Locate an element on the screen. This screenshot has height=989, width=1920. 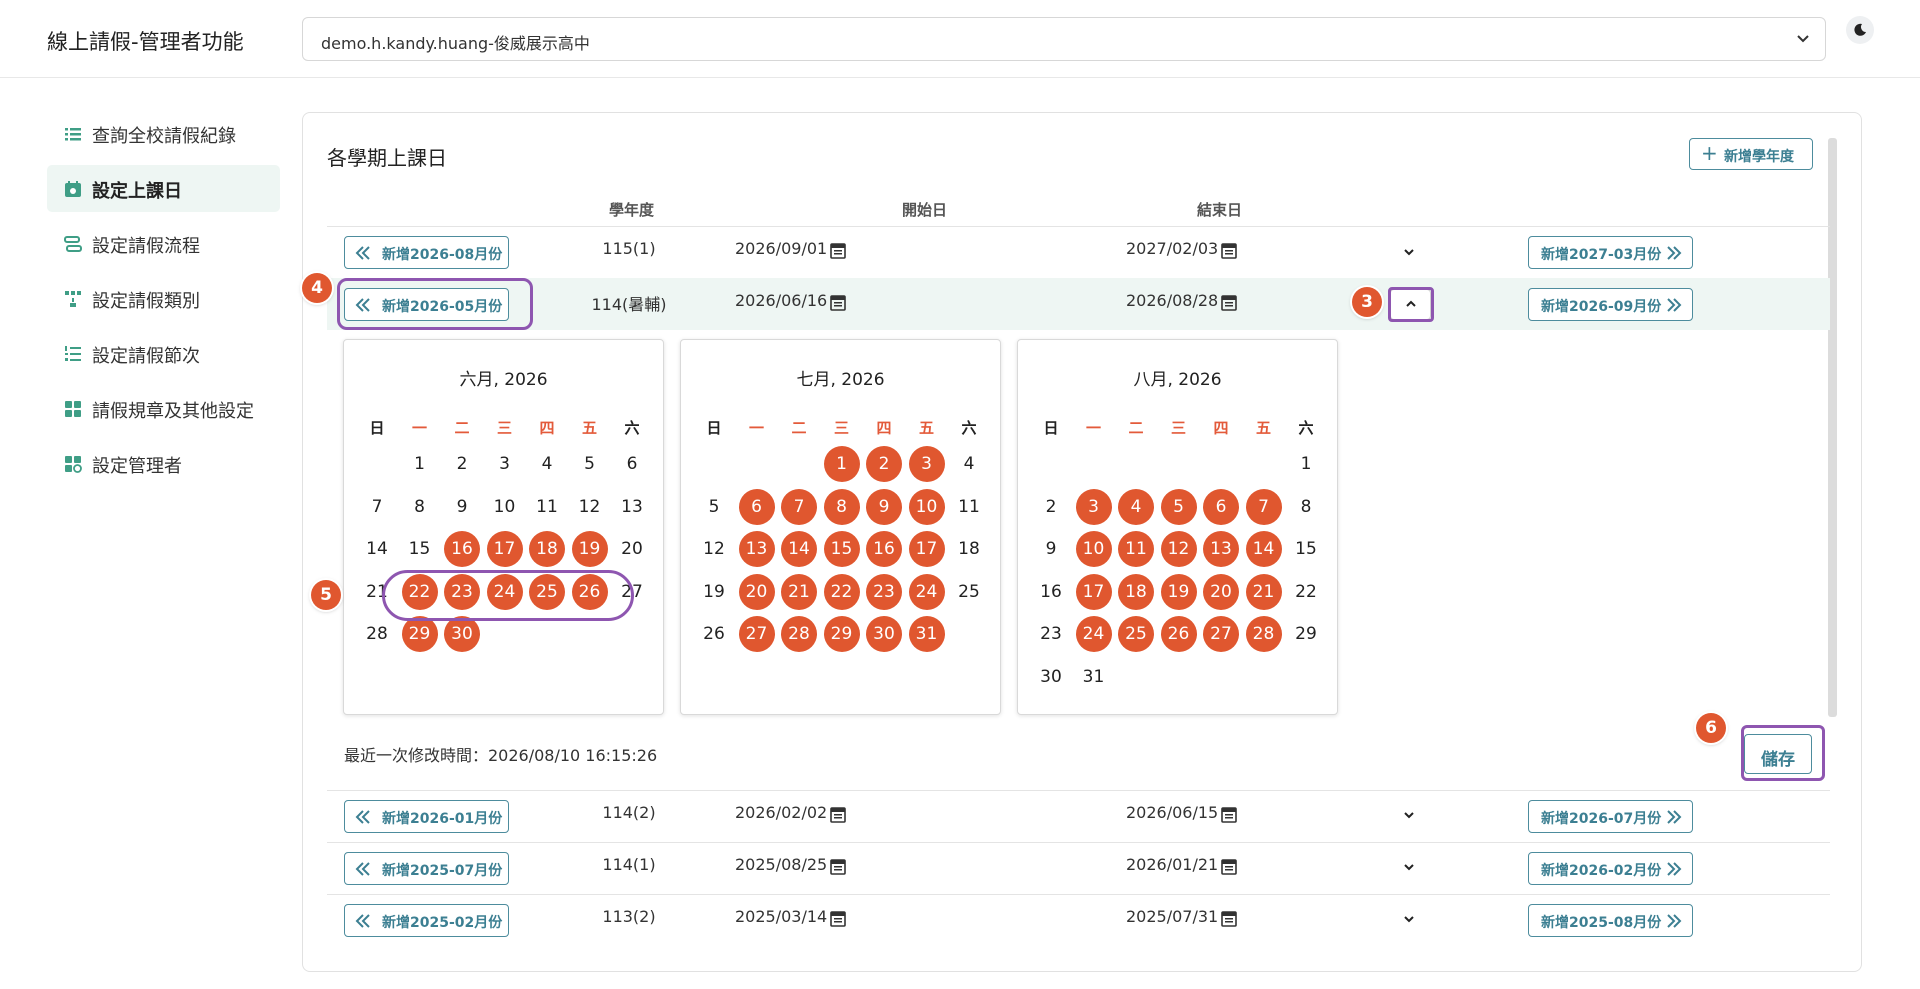
theme-toggle-button is located at coordinates (1860, 30).